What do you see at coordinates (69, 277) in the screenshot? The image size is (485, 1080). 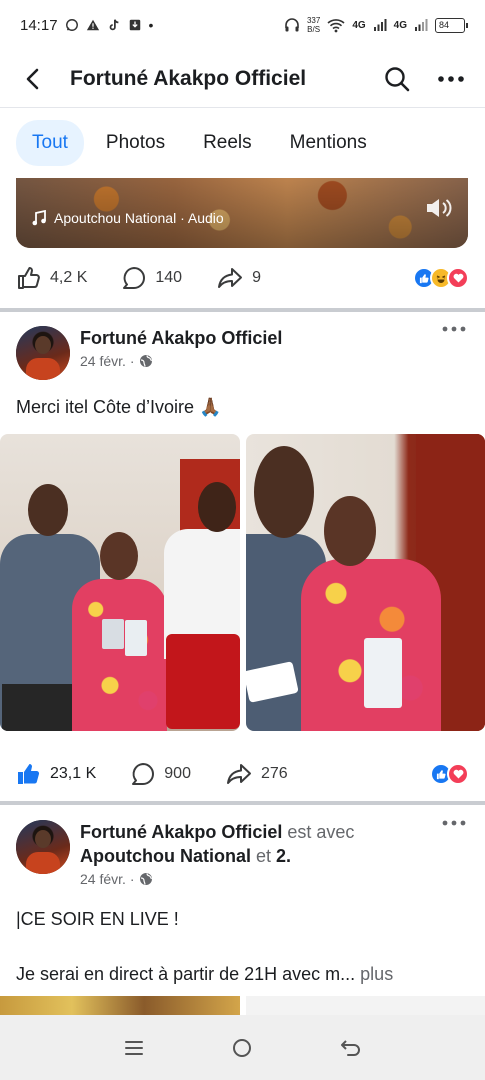 I see `like-count: 4,2 K` at bounding box center [69, 277].